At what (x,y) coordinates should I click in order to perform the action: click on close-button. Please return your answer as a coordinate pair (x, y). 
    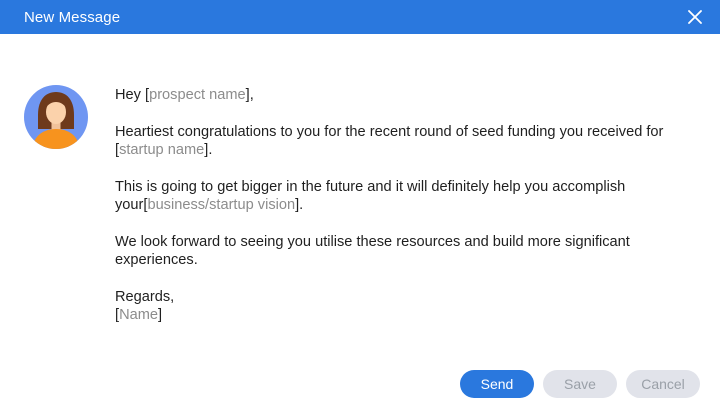
    Looking at the image, I should click on (695, 17).